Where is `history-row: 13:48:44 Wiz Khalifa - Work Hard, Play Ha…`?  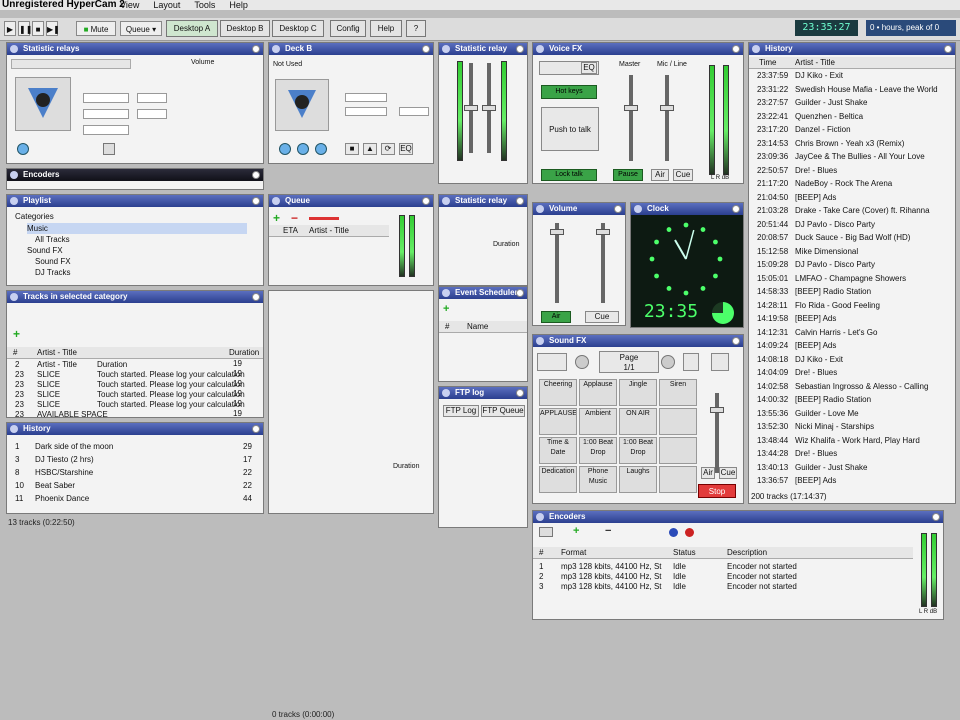
history-row: 13:48:44 Wiz Khalifa - Work Hard, Play Ha… is located at coordinates (852, 440).